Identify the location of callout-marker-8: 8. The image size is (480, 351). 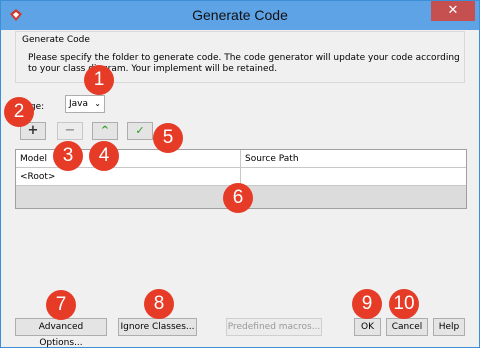
(159, 304).